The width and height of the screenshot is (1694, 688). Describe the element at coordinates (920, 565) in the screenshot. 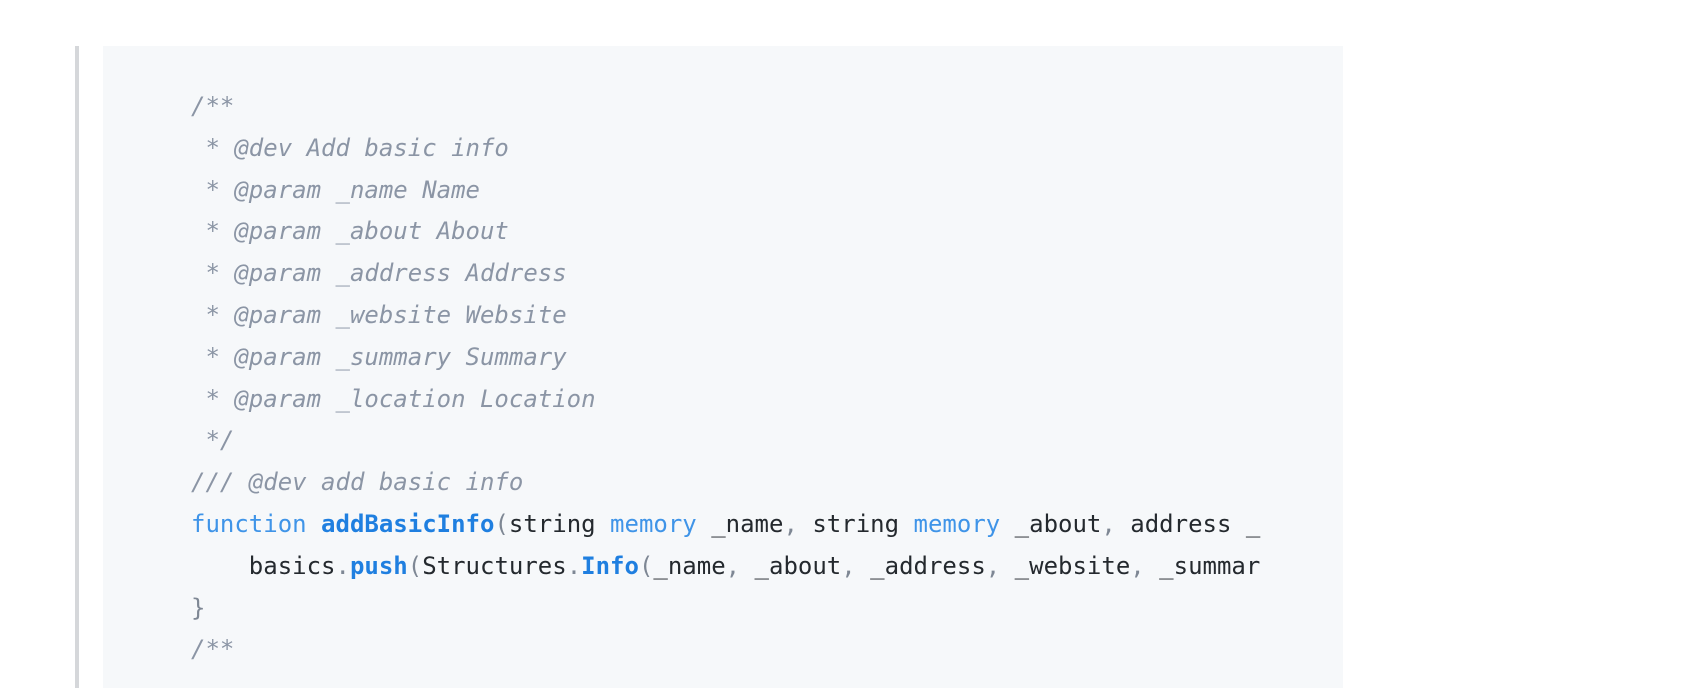

I see `code-token-plain: _address` at that location.